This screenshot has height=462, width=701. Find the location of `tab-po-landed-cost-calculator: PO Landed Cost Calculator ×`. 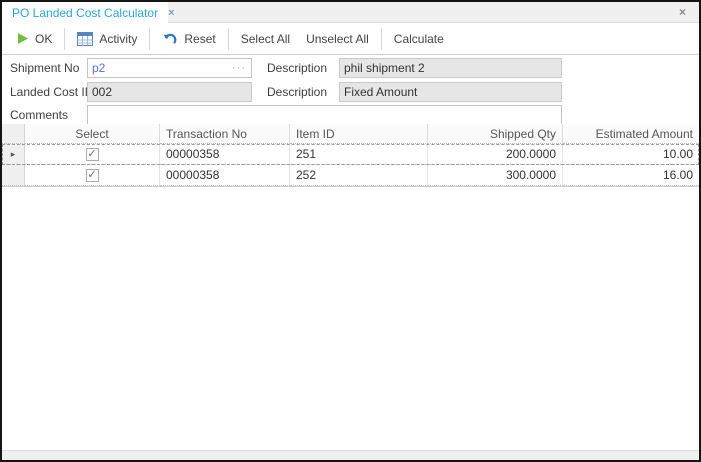

tab-po-landed-cost-calculator: PO Landed Cost Calculator × is located at coordinates (88, 13).